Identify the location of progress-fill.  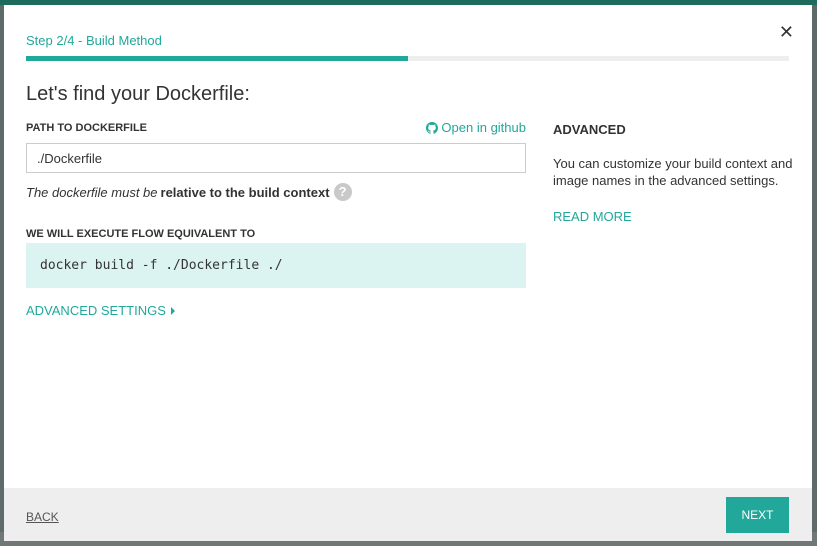
(217, 58).